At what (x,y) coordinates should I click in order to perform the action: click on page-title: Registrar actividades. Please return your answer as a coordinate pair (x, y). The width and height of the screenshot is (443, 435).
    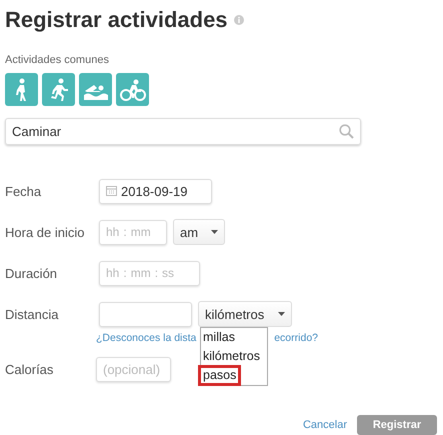
    Looking at the image, I should click on (116, 20).